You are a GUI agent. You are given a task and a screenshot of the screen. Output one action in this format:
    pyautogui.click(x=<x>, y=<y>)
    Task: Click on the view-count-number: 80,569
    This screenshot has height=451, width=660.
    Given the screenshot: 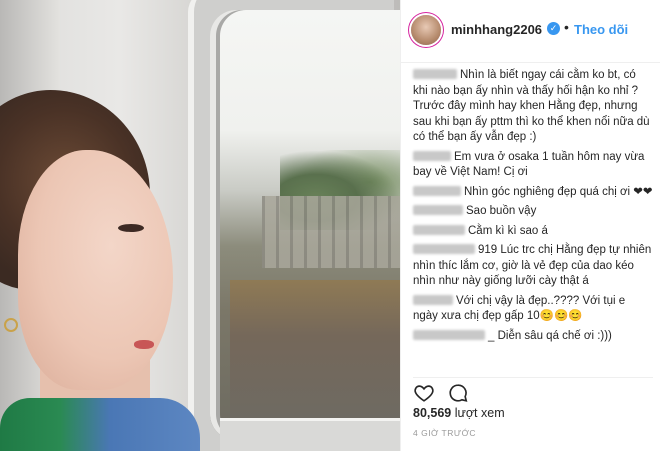 What is the action you would take?
    pyautogui.click(x=432, y=413)
    